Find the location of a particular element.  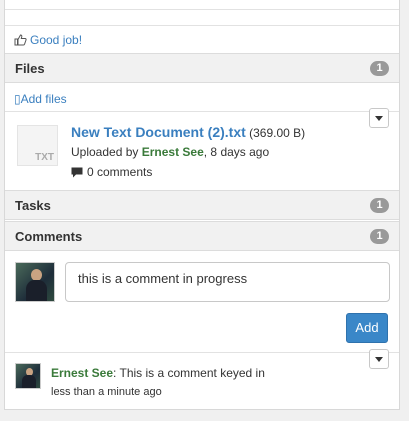

comments-title: Comments is located at coordinates (49, 236).